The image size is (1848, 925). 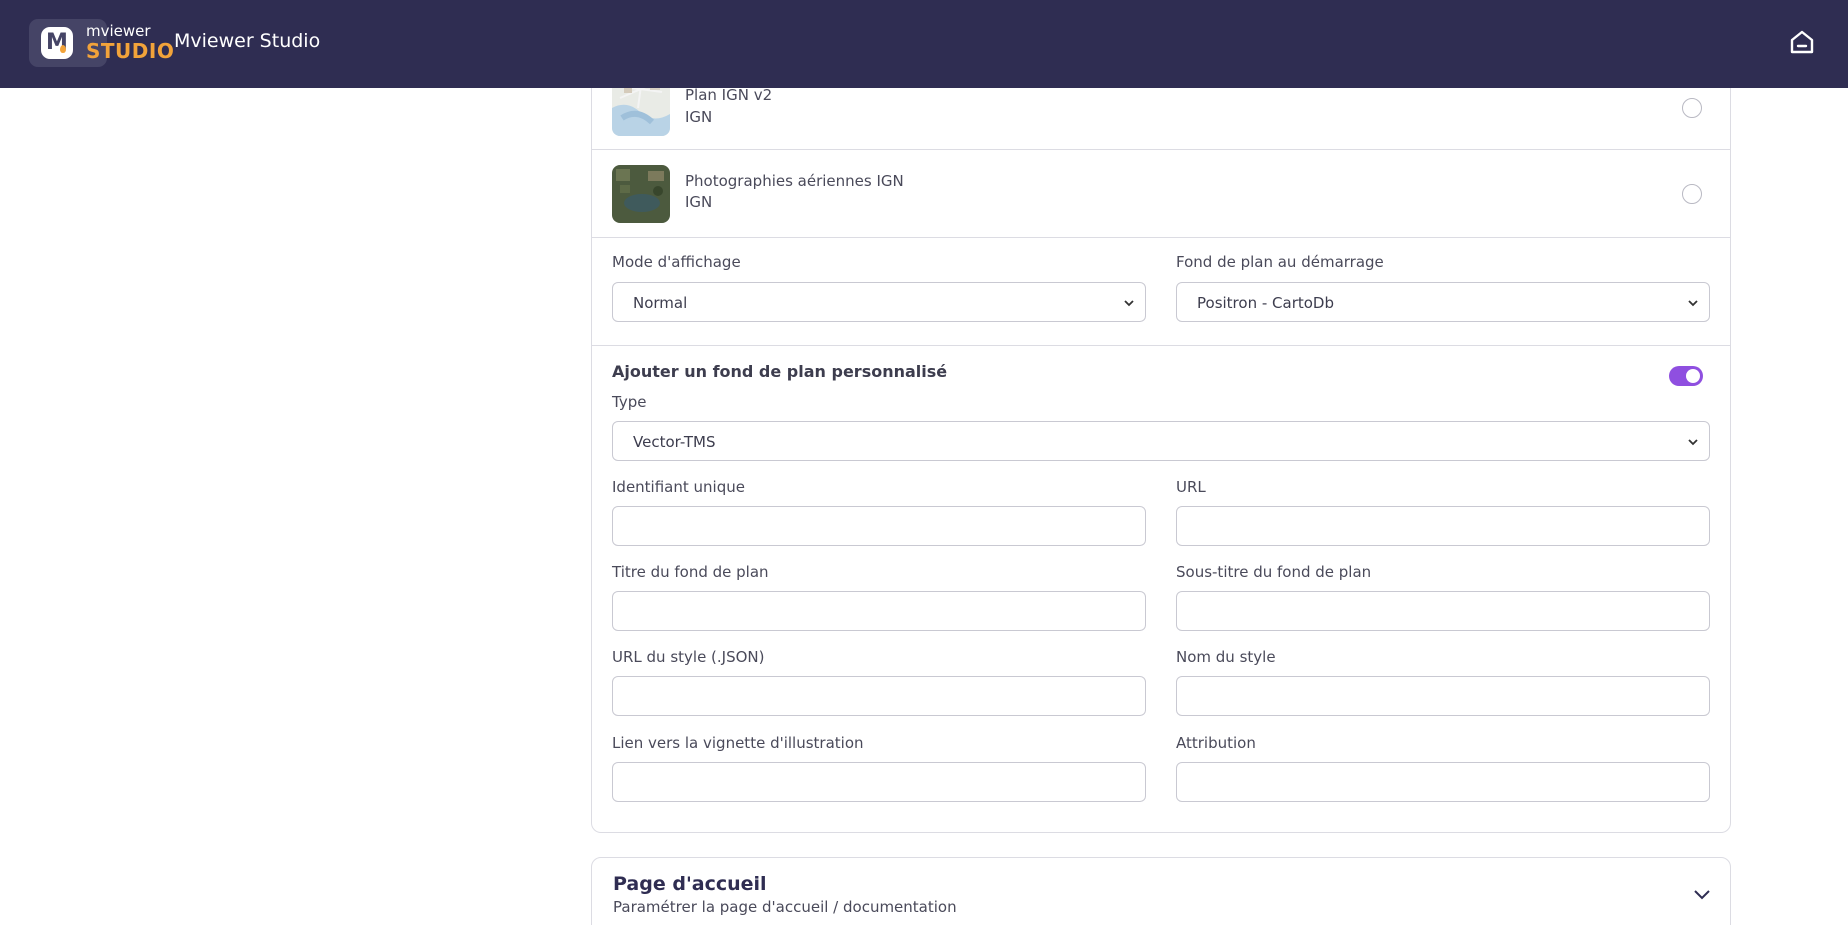 What do you see at coordinates (688, 657) in the screenshot?
I see `style-url-label: URL du style (.JSON)` at bounding box center [688, 657].